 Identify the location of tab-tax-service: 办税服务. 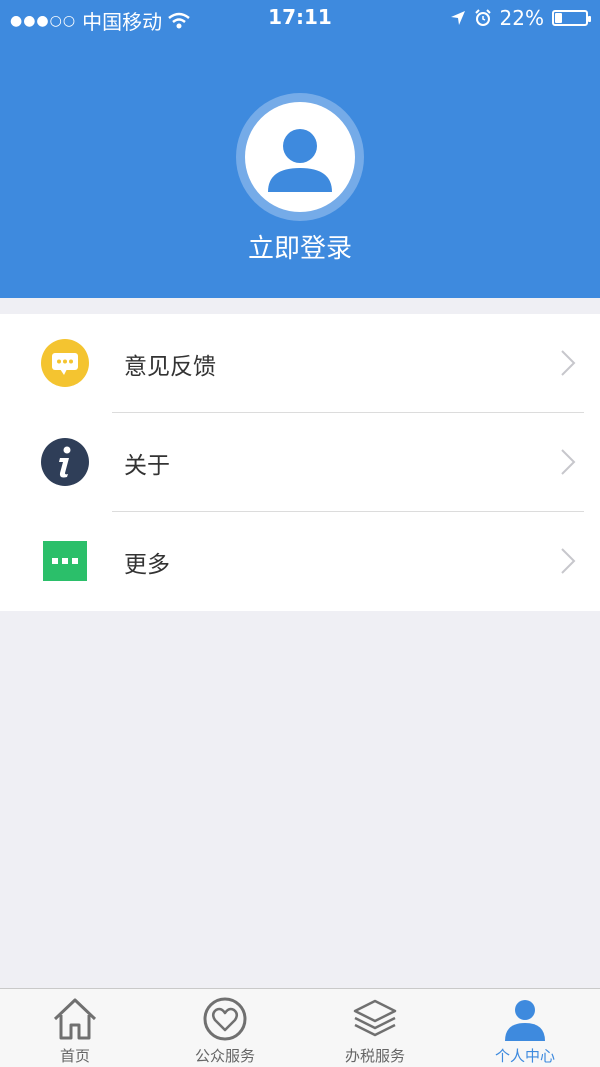
(375, 1028).